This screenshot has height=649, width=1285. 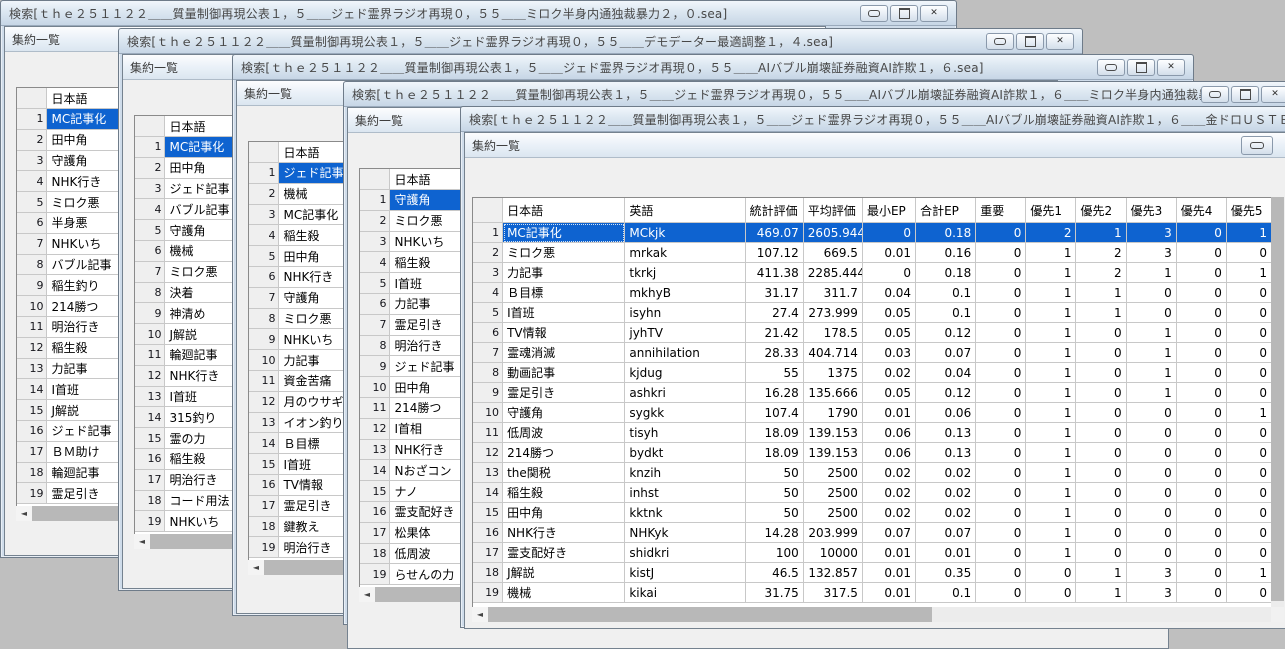 What do you see at coordinates (774, 313) in the screenshot?
I see `cell: 27.4` at bounding box center [774, 313].